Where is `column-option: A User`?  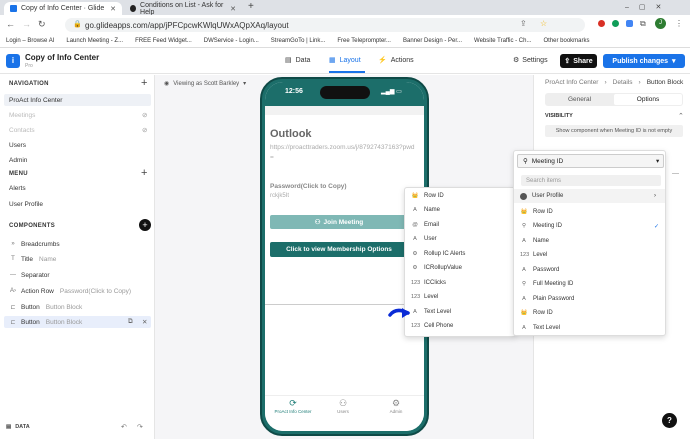 column-option: A User is located at coordinates (460, 239).